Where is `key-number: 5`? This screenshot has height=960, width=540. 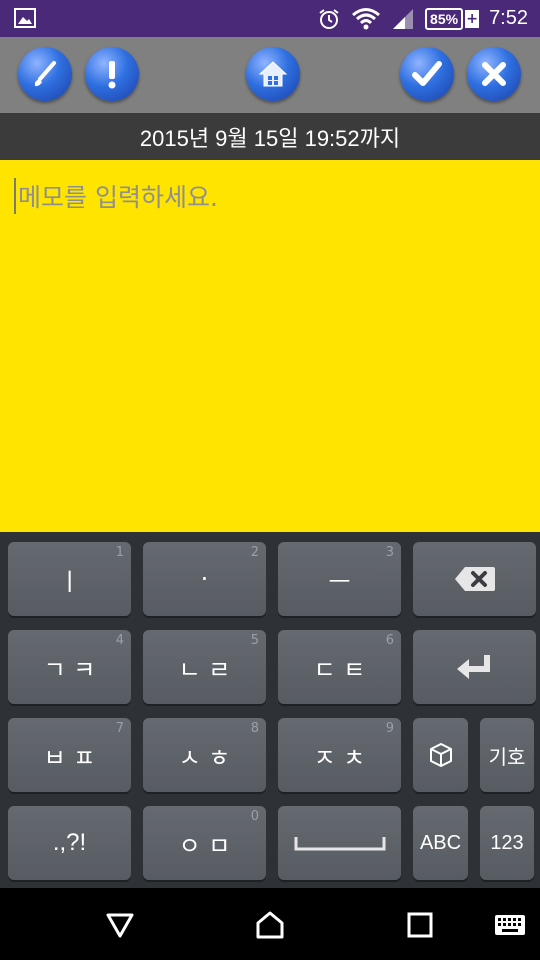 key-number: 5 is located at coordinates (254, 640).